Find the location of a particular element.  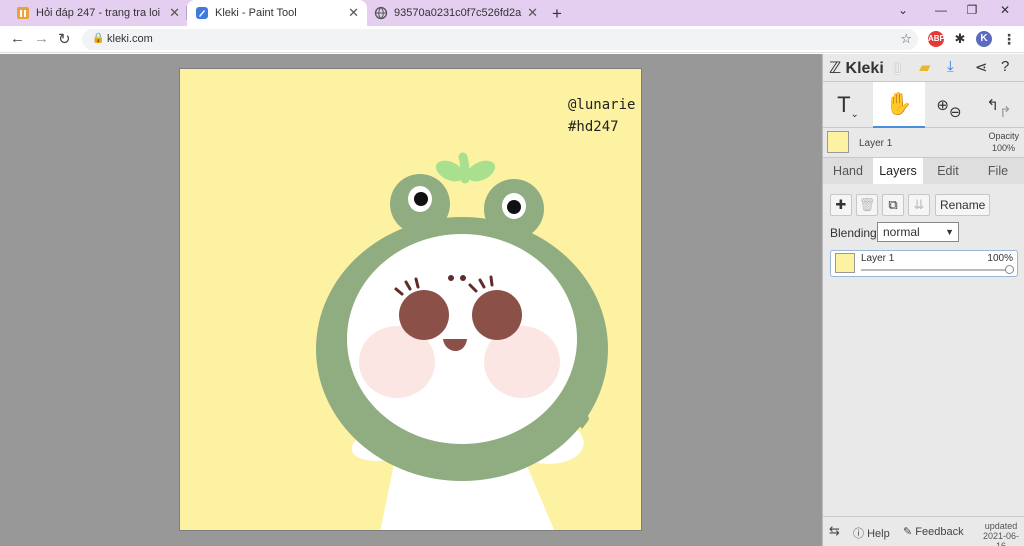

tab-image: 93570a0231c0f7c526fd2a7f93548 ✕ is located at coordinates (456, 13).